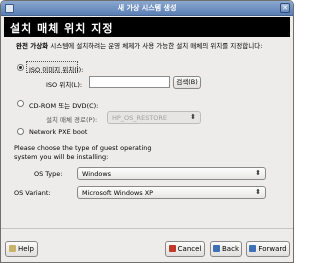  Describe the element at coordinates (62, 28) in the screenshot. I see `page-title: 설치 매체 위치 지정` at that location.